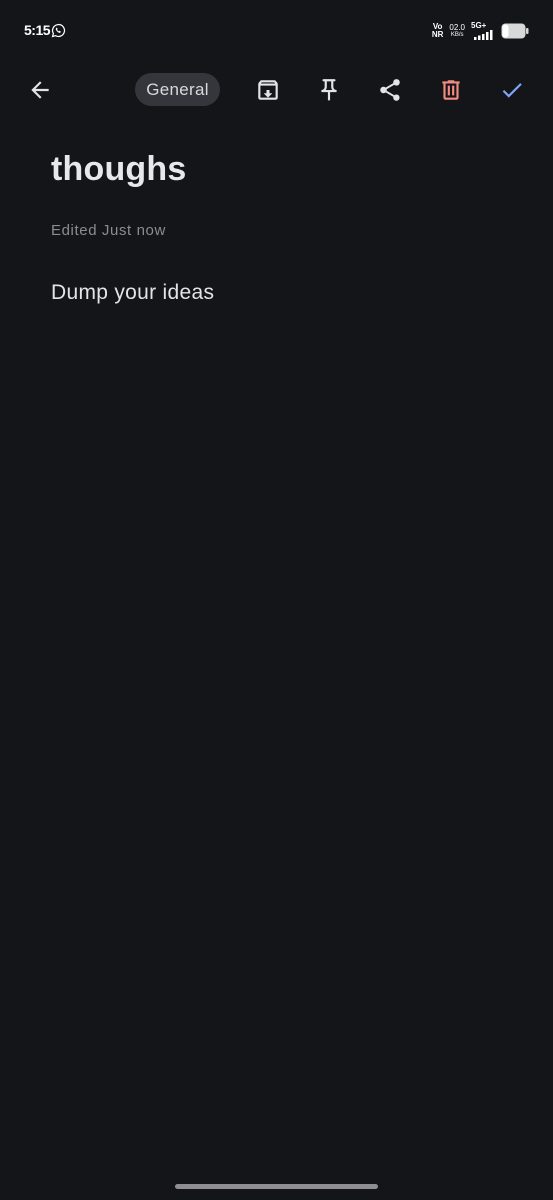  Describe the element at coordinates (515, 31) in the screenshot. I see `battery-icon` at that location.